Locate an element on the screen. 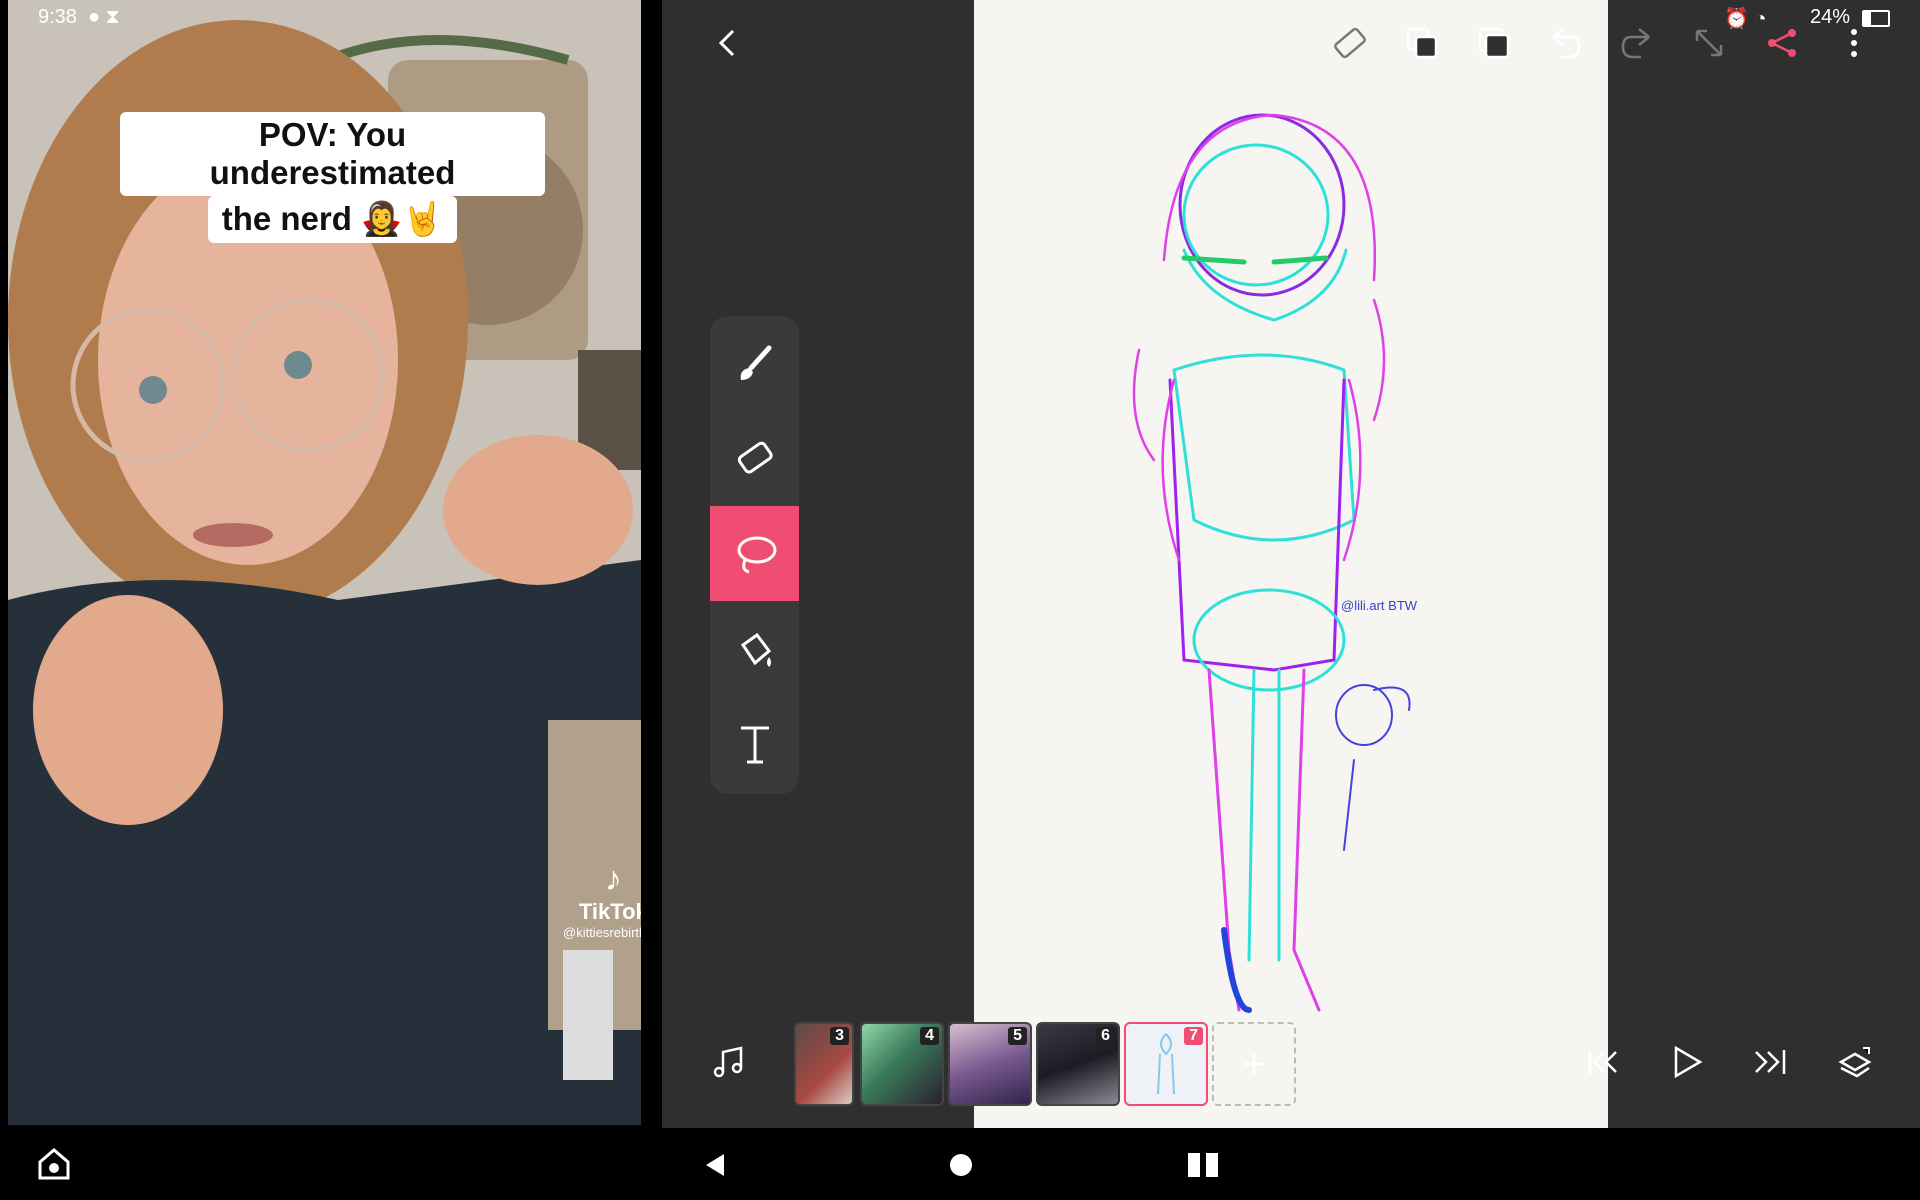 Image resolution: width=1920 pixels, height=1200 pixels. layers-icon is located at coordinates (1494, 43).